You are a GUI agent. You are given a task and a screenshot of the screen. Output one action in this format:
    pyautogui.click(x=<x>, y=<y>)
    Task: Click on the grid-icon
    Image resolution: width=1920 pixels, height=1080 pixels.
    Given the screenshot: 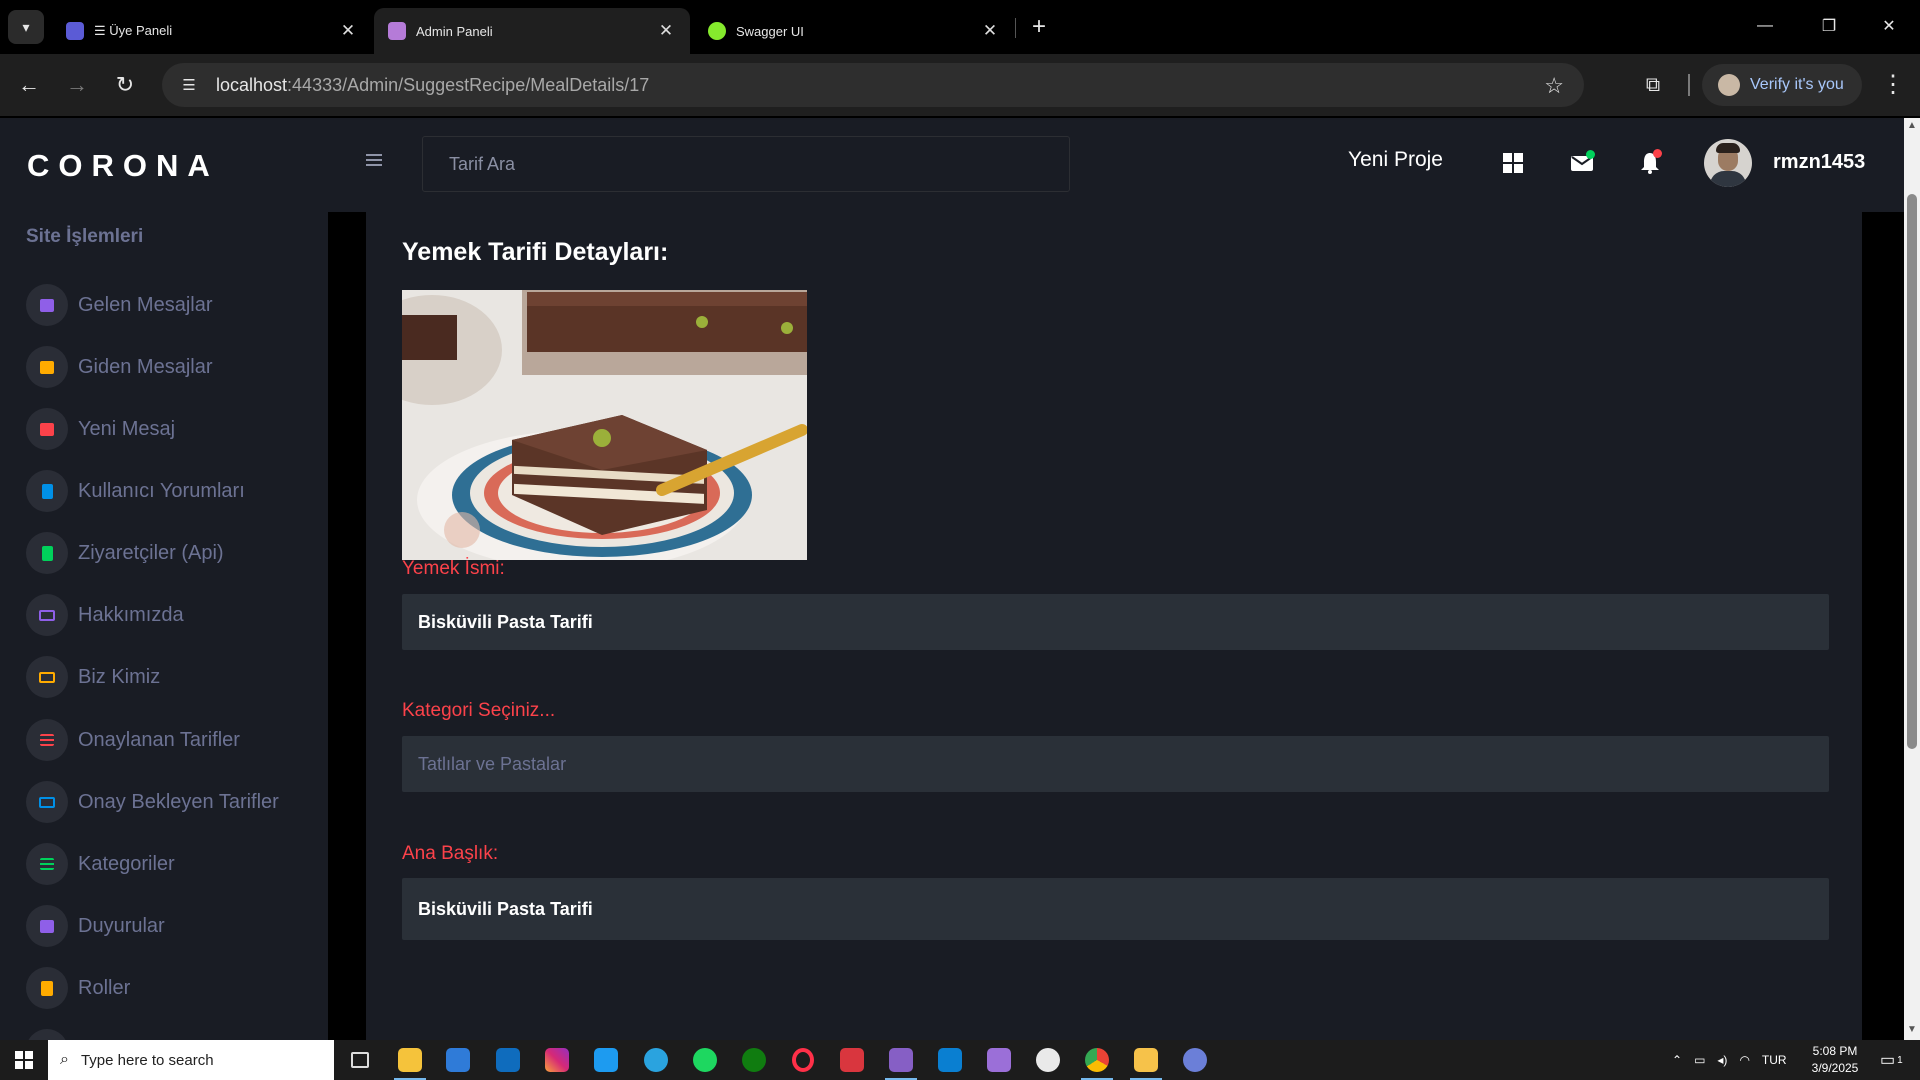 What is the action you would take?
    pyautogui.click(x=1513, y=163)
    